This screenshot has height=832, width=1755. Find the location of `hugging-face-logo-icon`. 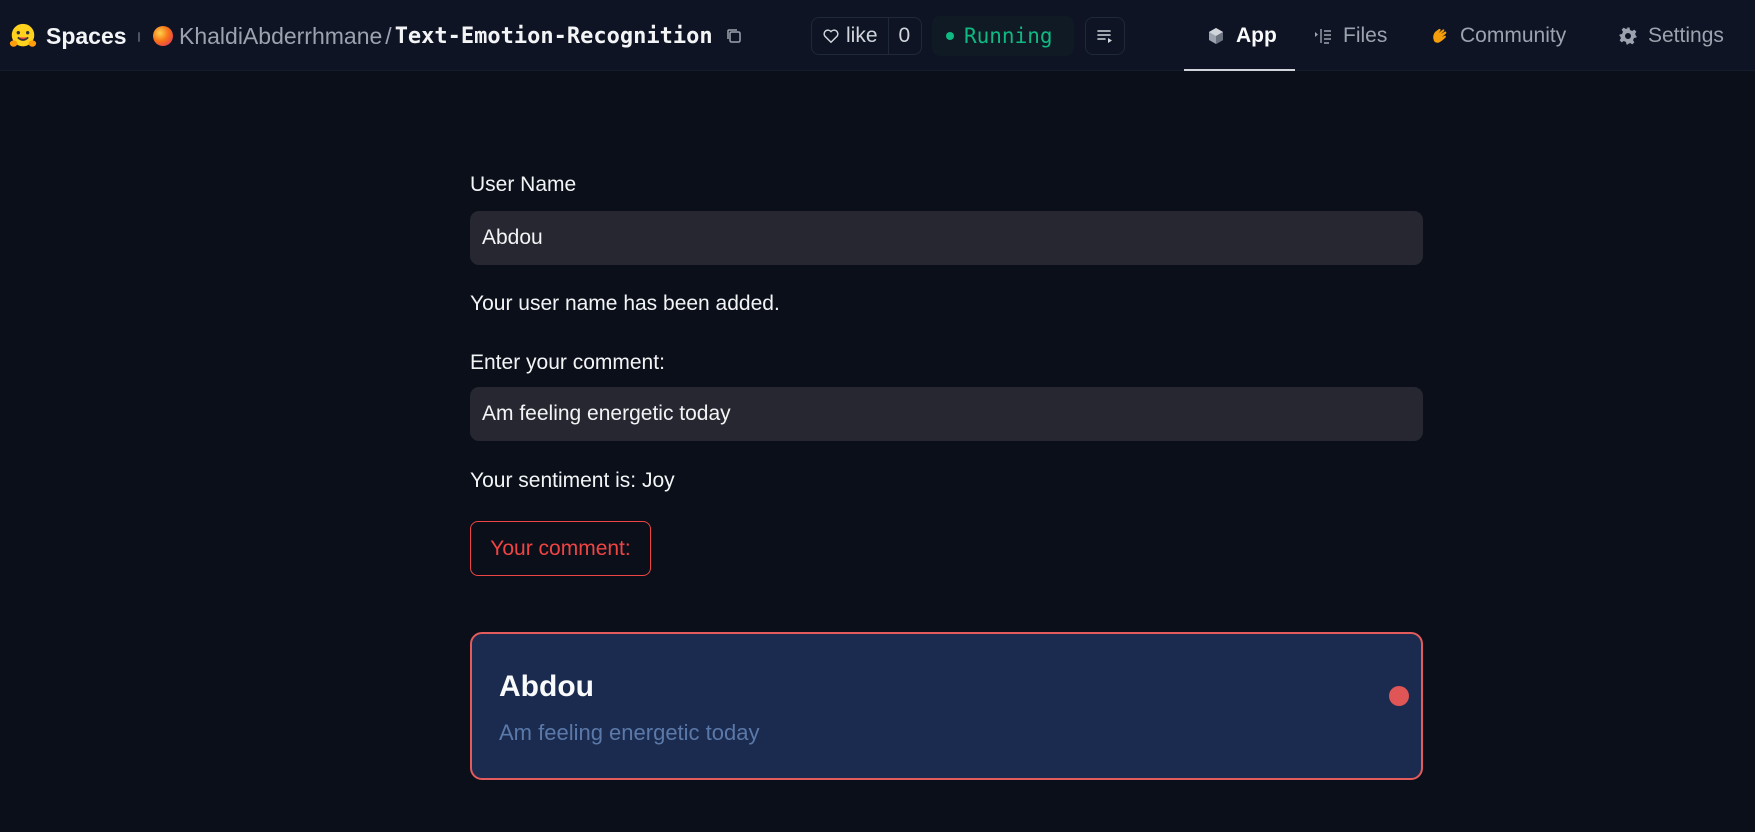

hugging-face-logo-icon is located at coordinates (23, 35).